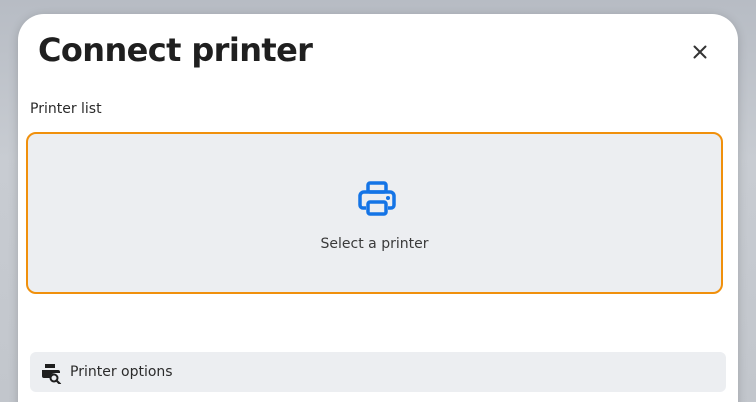 This screenshot has height=402, width=756. Describe the element at coordinates (374, 244) in the screenshot. I see `select-printer-placeholder: Select a printer` at that location.